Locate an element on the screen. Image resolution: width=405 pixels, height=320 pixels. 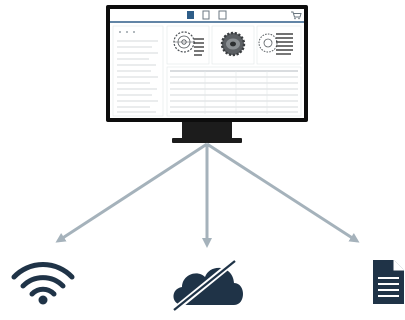
gear-render-icon is located at coordinates (233, 44).